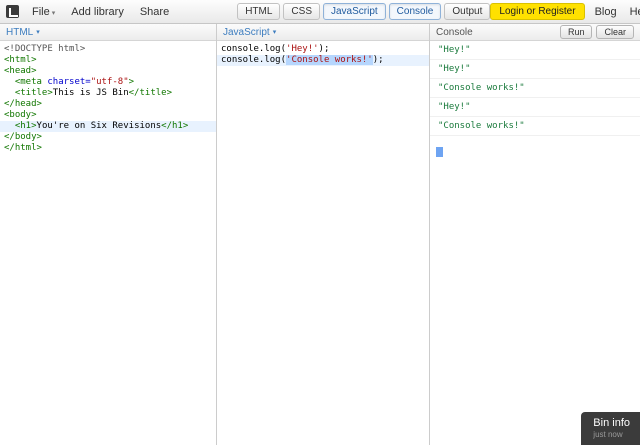  Describe the element at coordinates (535, 152) in the screenshot. I see `console-input` at that location.